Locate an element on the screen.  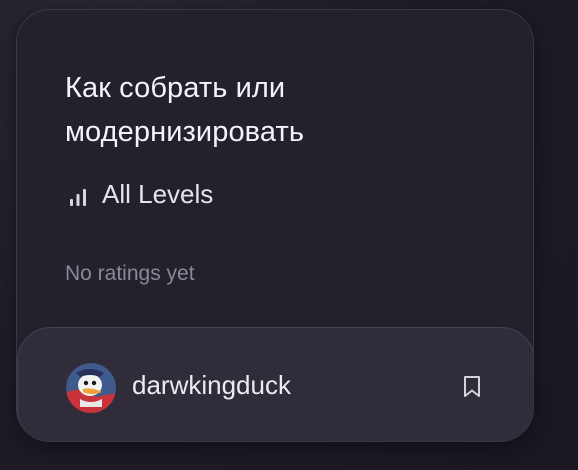
course-title: Как собрать или модернизировать is located at coordinates (275, 110).